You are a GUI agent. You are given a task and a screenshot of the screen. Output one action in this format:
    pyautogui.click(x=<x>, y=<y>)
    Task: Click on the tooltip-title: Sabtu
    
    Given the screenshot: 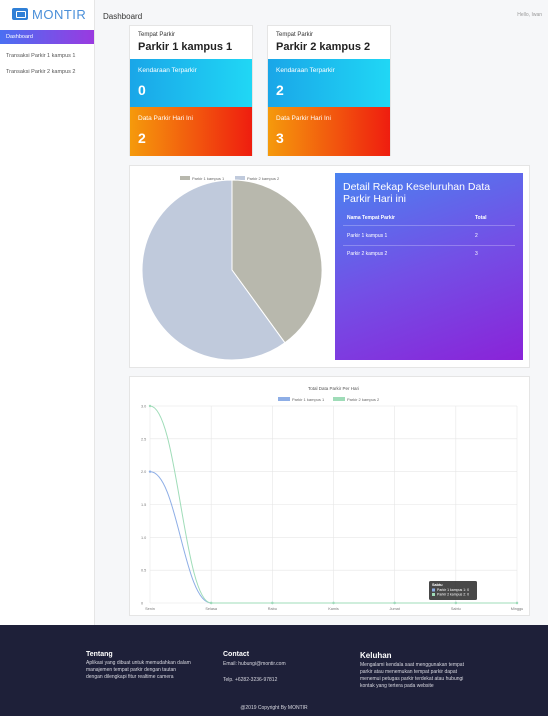 What is the action you would take?
    pyautogui.click(x=437, y=585)
    